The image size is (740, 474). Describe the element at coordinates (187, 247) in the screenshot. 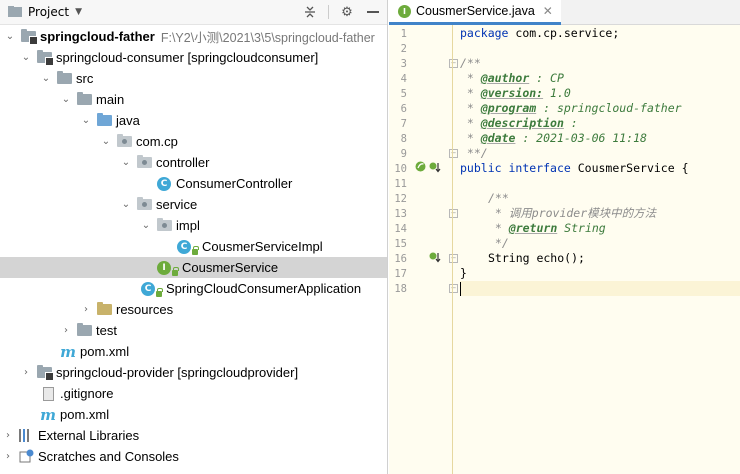

I see `class-icon: C` at that location.